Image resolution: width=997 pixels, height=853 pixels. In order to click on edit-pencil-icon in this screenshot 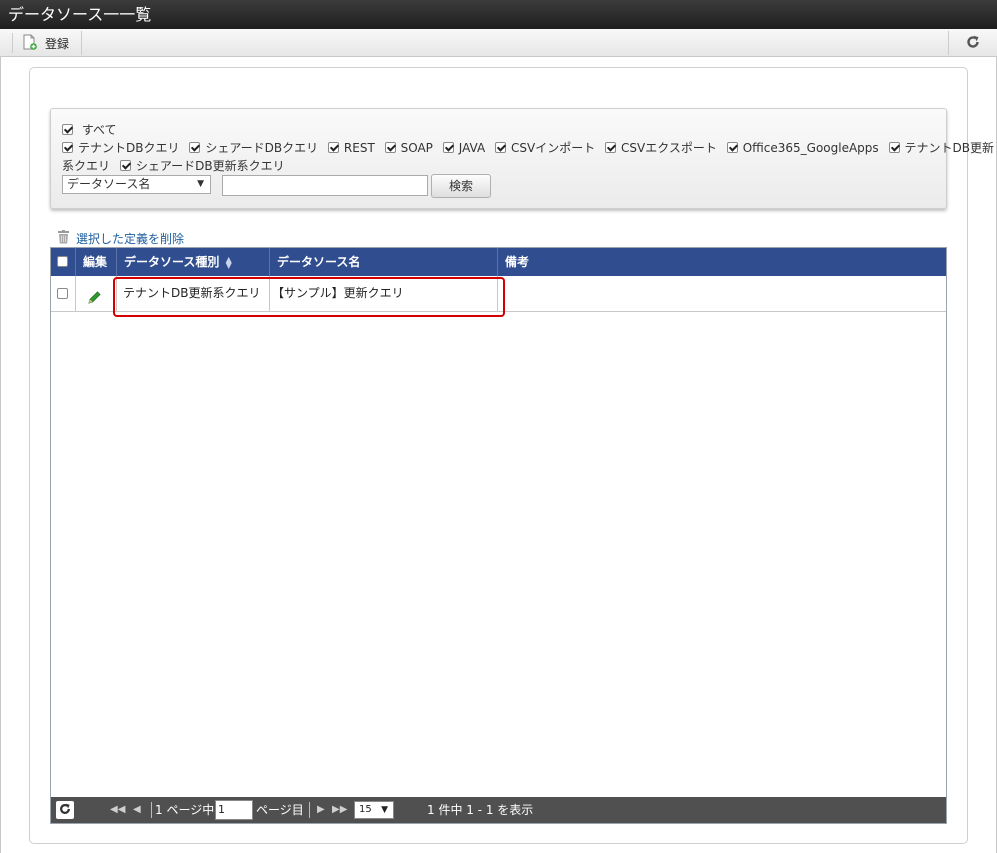, I will do `click(94, 302)`.